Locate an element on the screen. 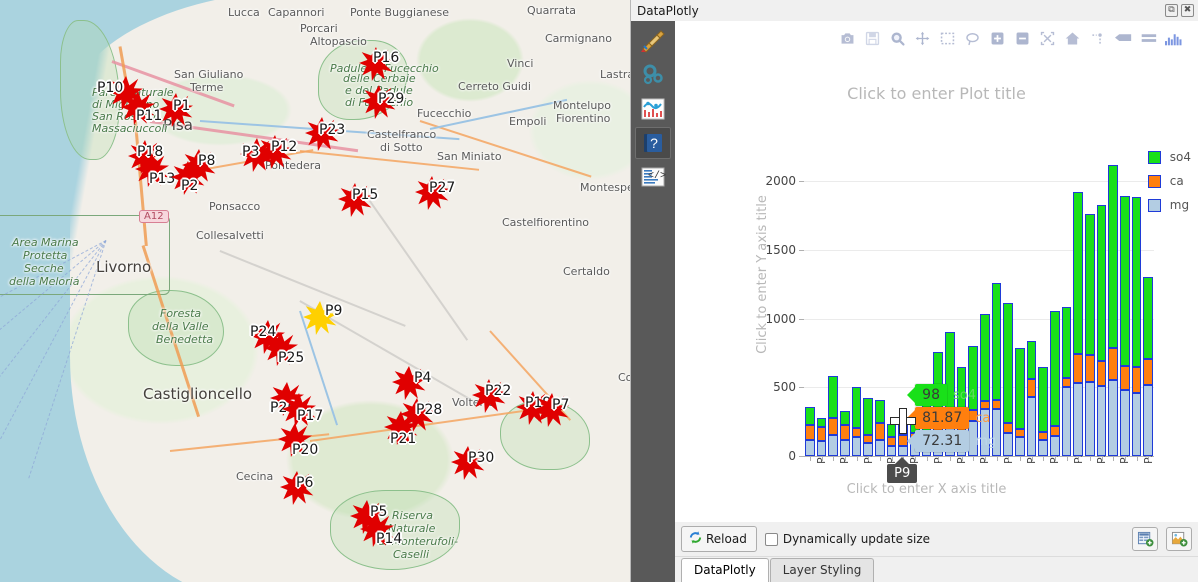  plot-settings-icon is located at coordinates (653, 75).